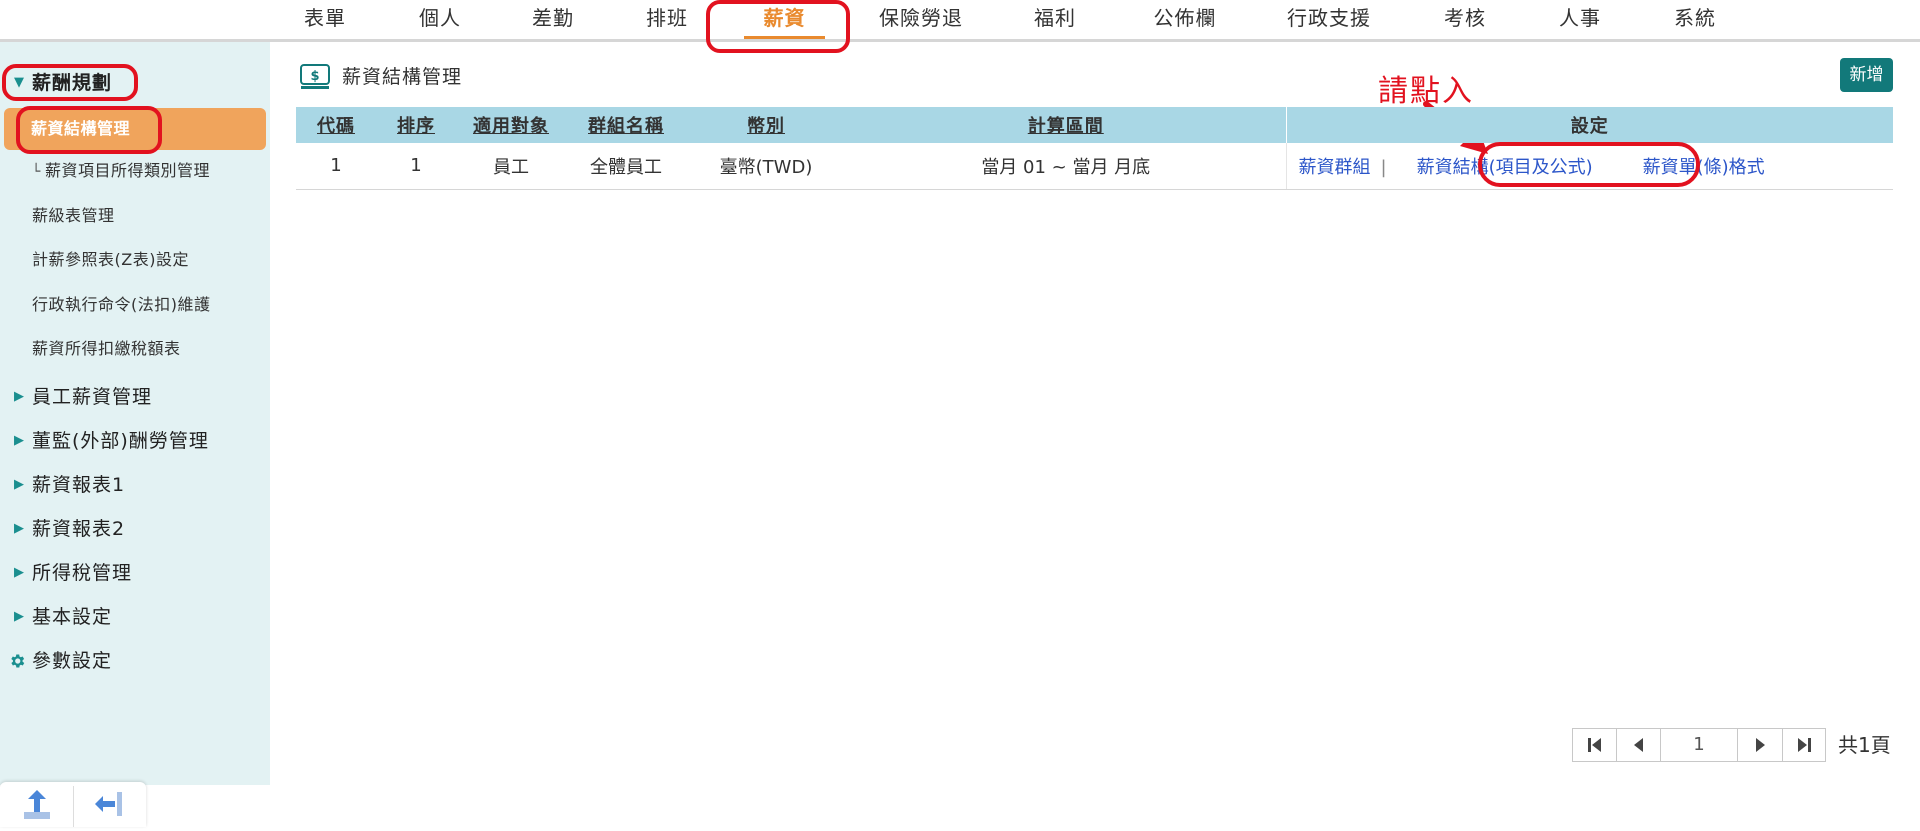 This screenshot has width=1920, height=831. I want to click on tab-system: 系統, so click(1695, 19).